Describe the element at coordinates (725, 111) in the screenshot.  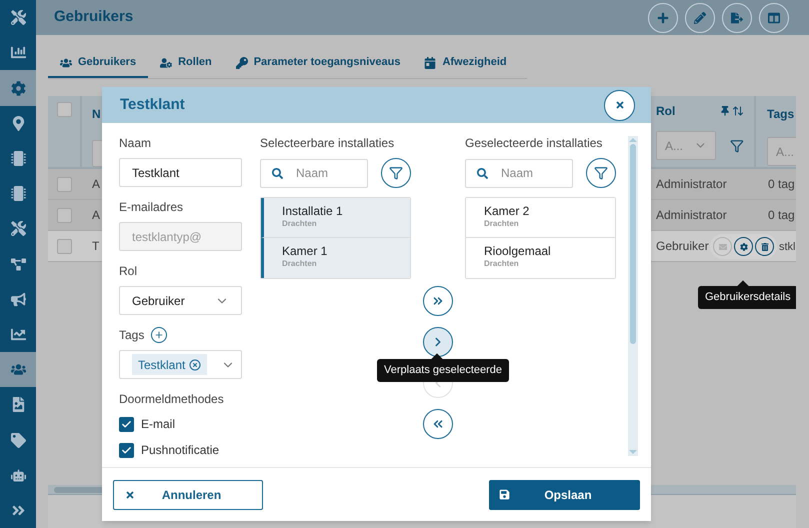
I see `pin-icon` at that location.